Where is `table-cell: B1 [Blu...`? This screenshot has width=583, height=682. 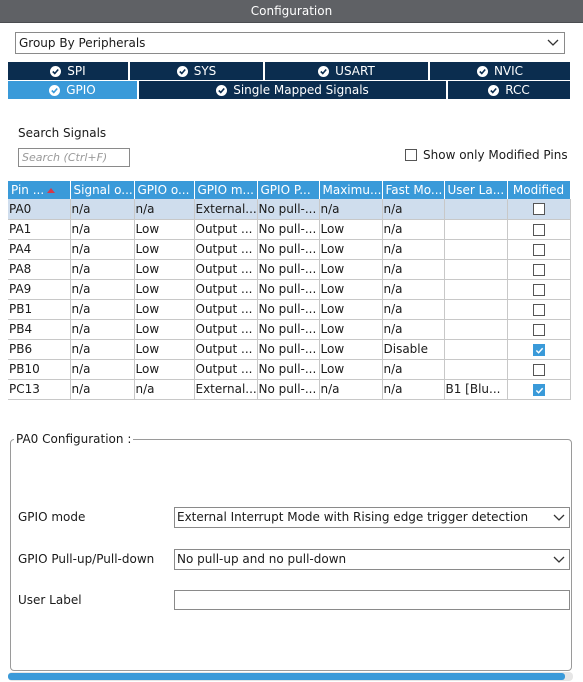
table-cell: B1 [Blu... is located at coordinates (476, 389).